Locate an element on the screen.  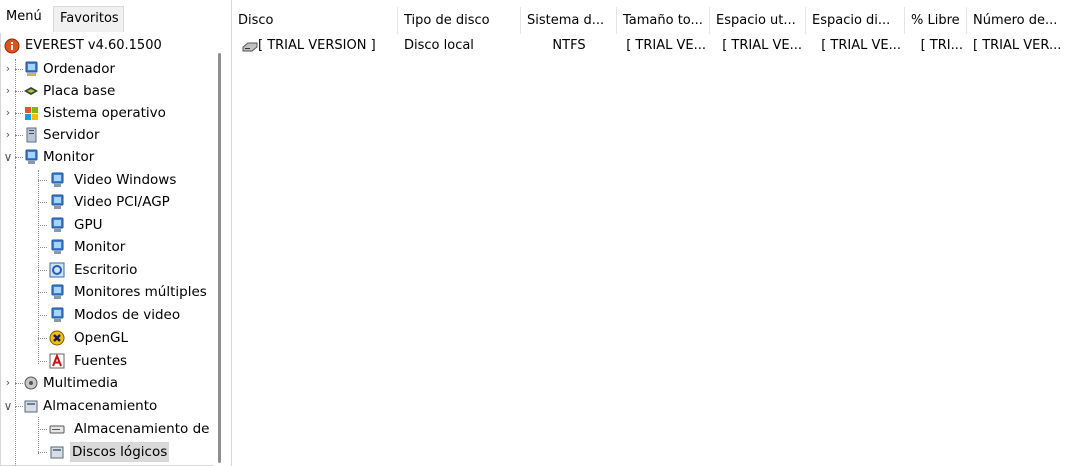
tree-root: EVEREST v4.60.1500 is located at coordinates (107, 46).